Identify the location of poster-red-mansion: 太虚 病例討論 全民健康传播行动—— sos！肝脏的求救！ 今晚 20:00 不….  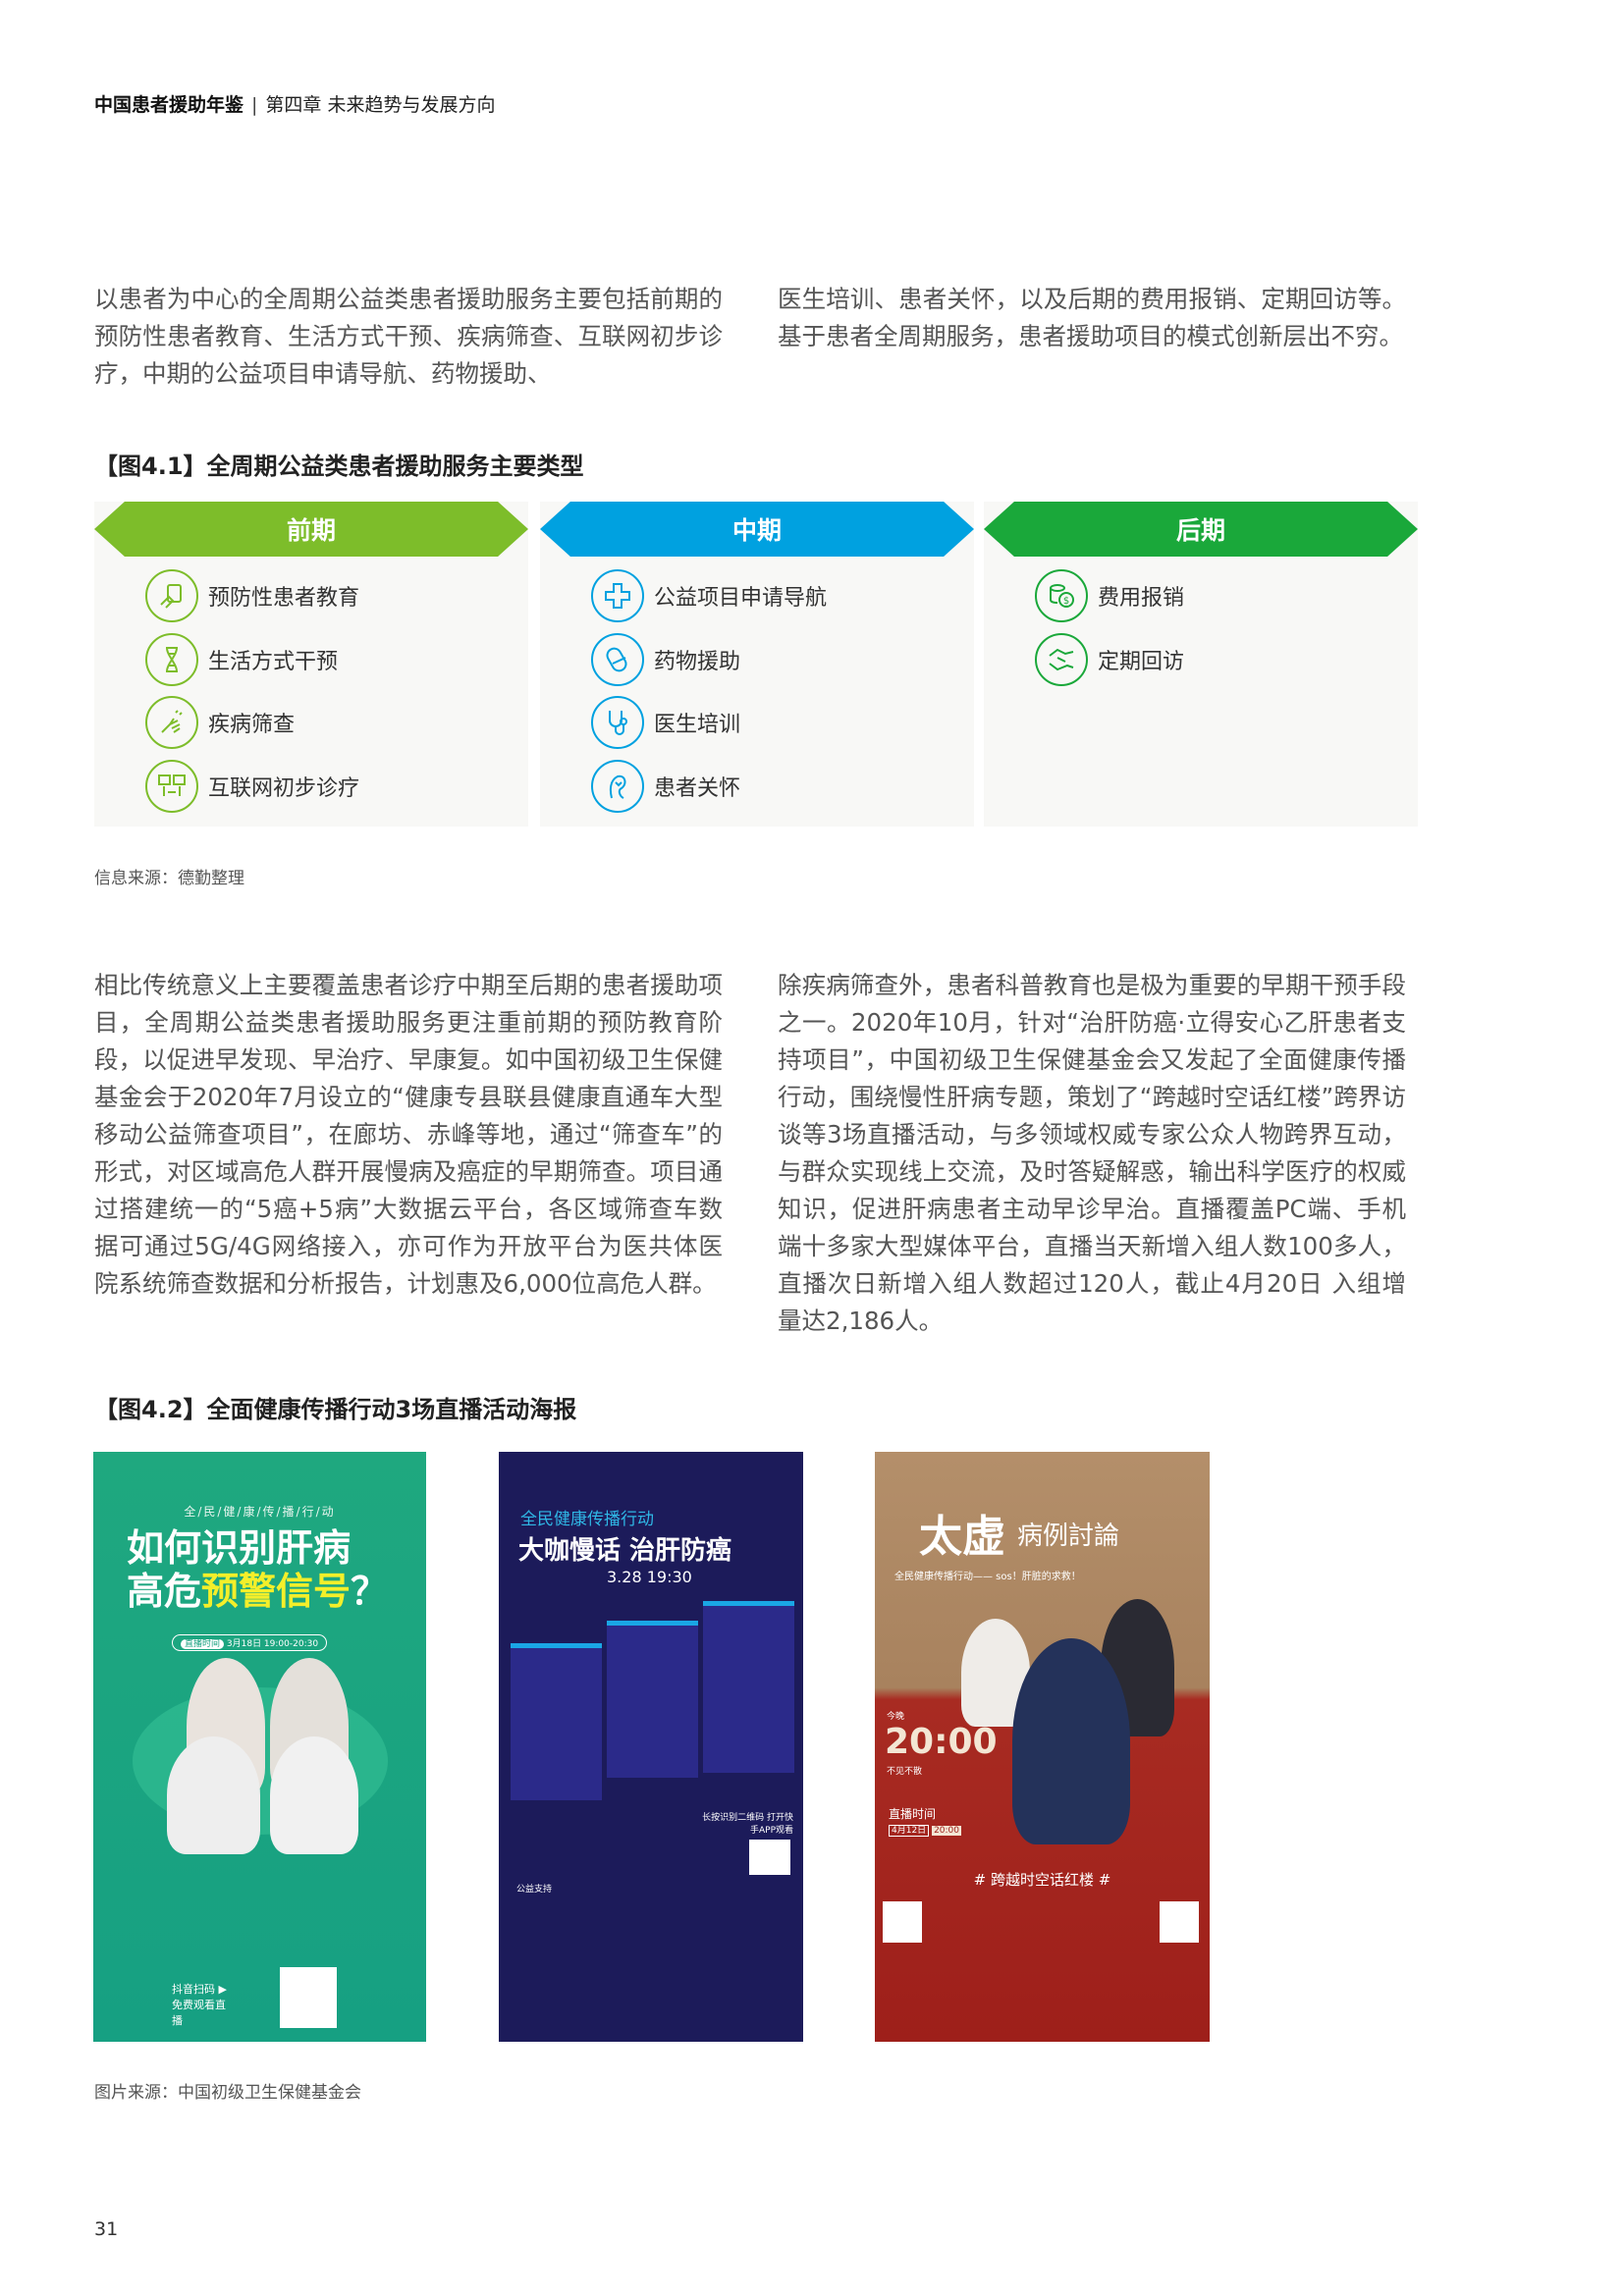
(1042, 1747).